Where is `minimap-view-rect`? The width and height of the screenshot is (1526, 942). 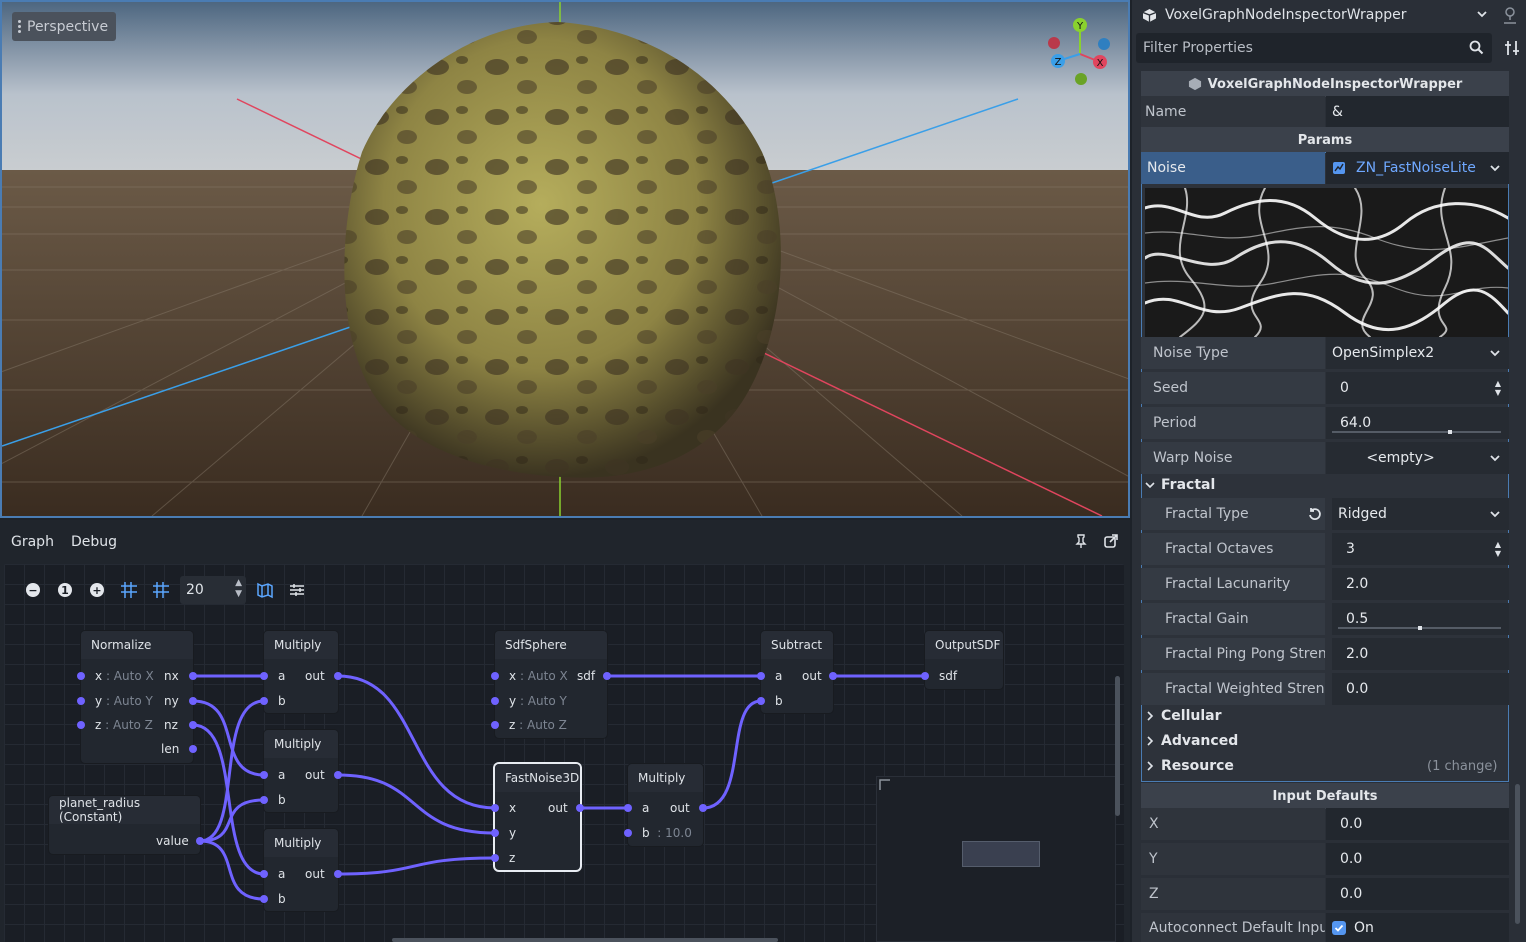
minimap-view-rect is located at coordinates (1001, 854).